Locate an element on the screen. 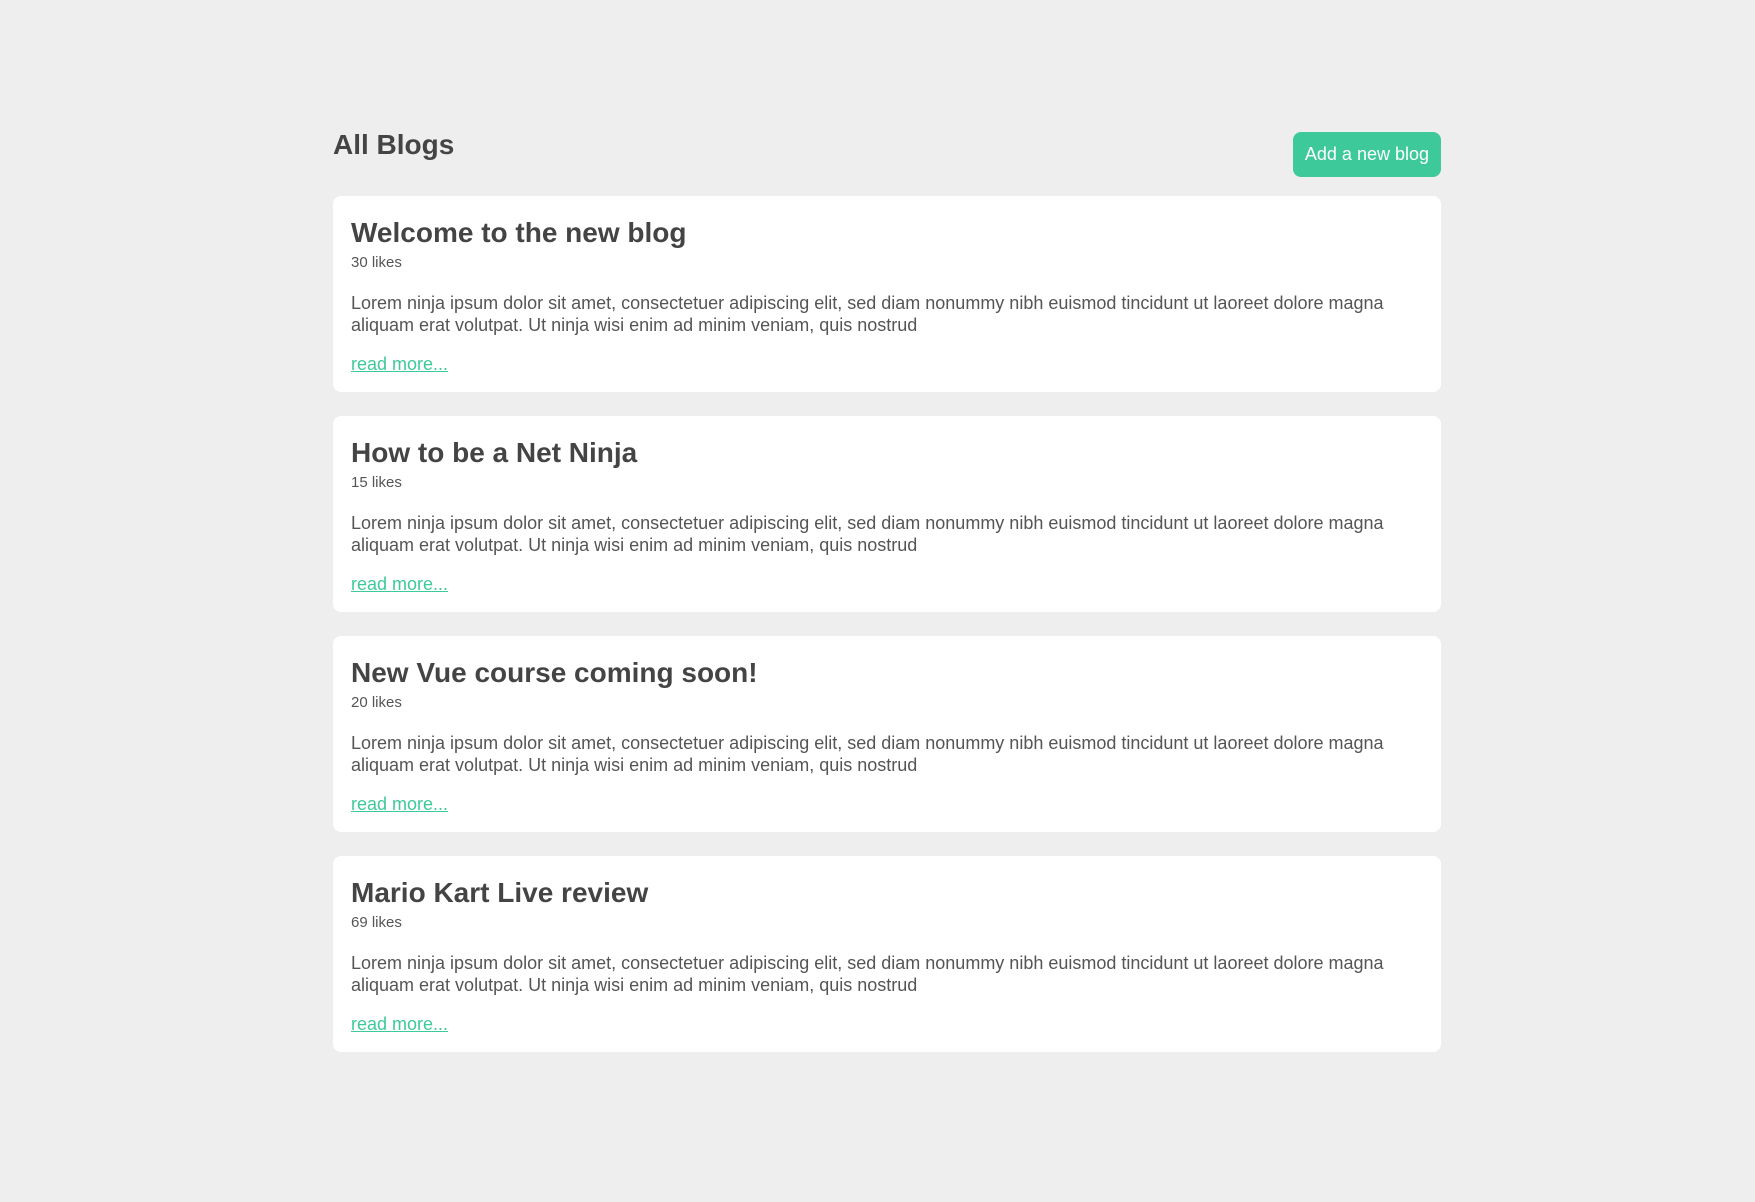 This screenshot has height=1202, width=1755. blog-title: Mario Kart Live review is located at coordinates (500, 892).